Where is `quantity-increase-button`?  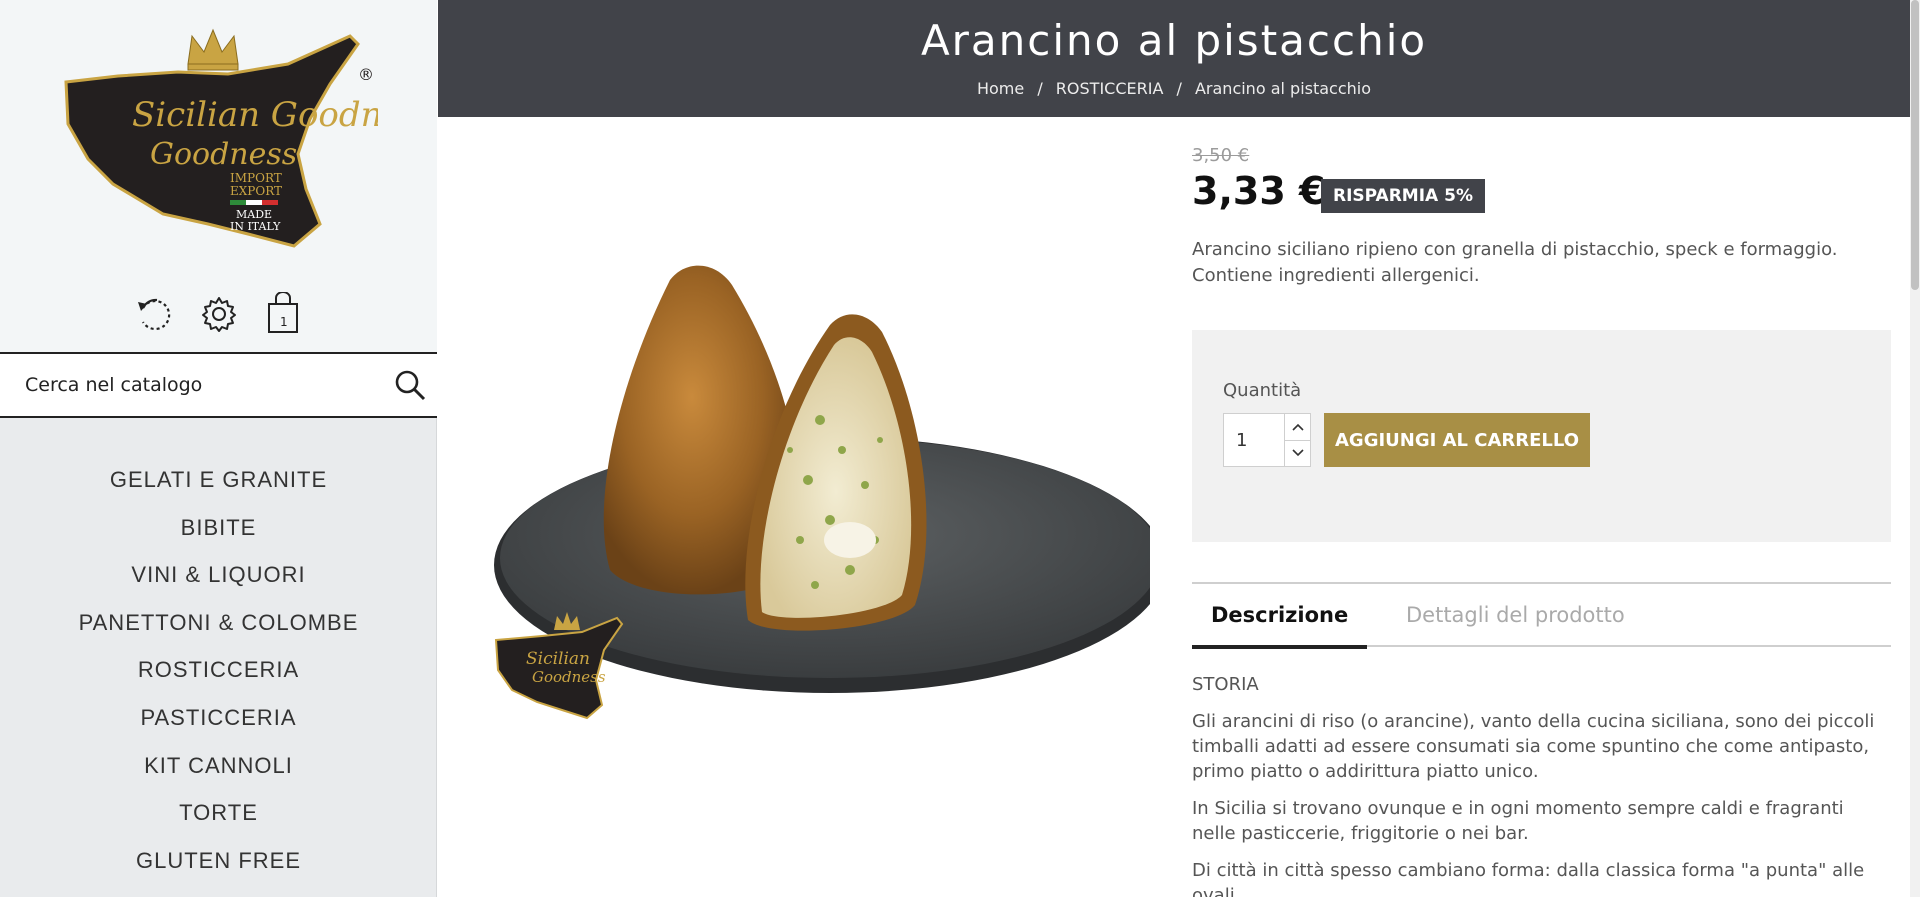 quantity-increase-button is located at coordinates (1297, 427).